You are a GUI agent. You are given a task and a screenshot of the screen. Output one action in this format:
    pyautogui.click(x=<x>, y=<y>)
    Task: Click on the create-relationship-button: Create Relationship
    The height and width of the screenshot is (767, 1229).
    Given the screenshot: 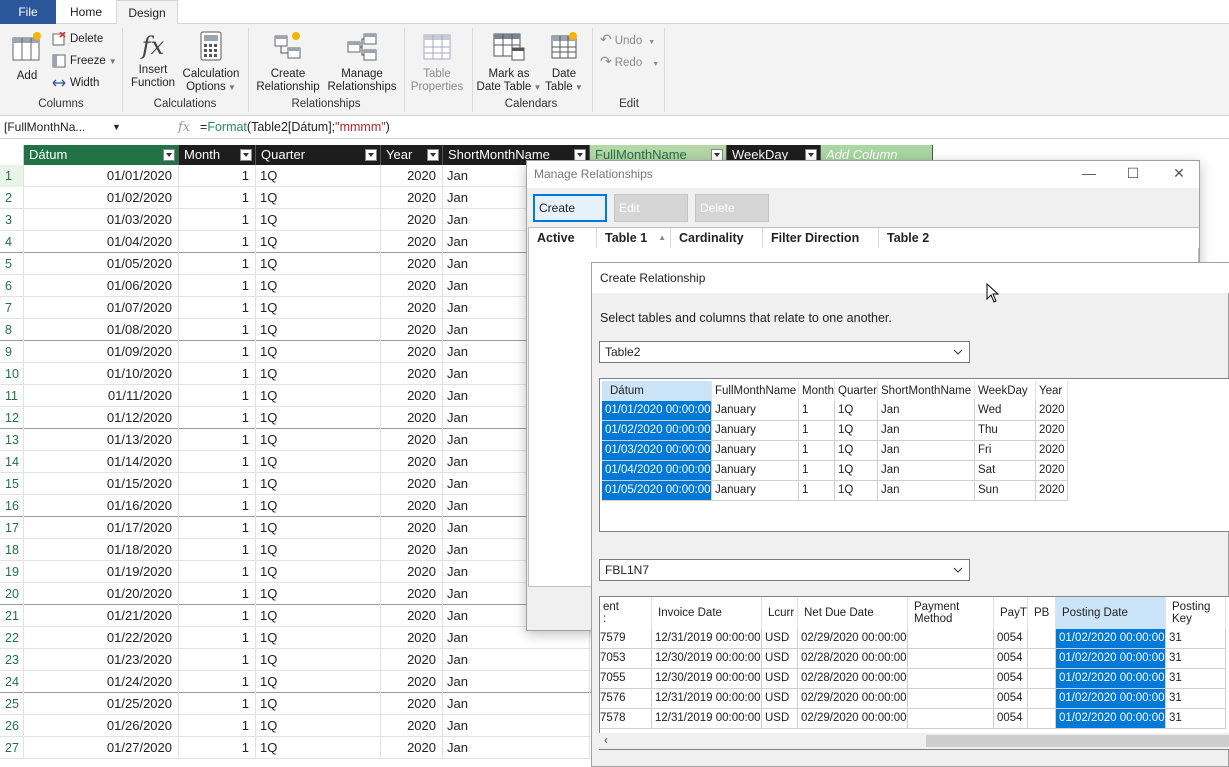 What is the action you would take?
    pyautogui.click(x=288, y=62)
    